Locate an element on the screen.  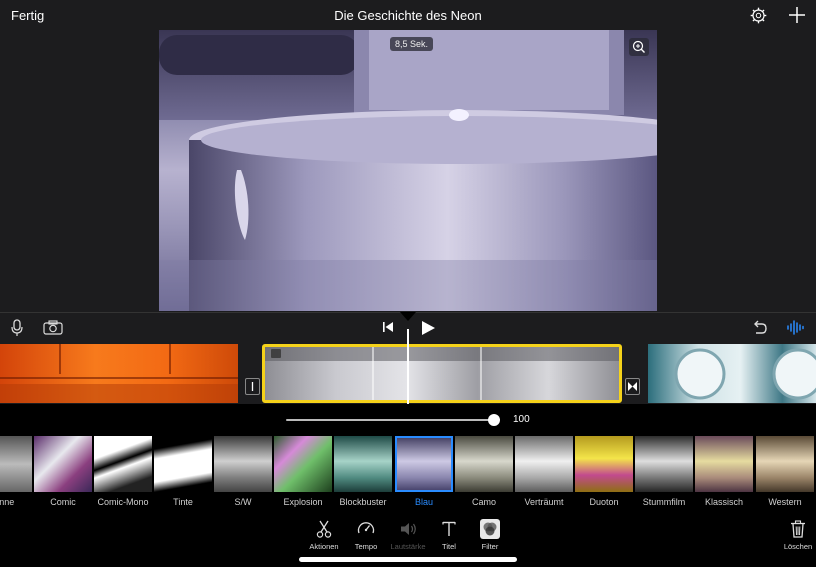
filter-item-sw: S/W is located at coordinates (243, 471).